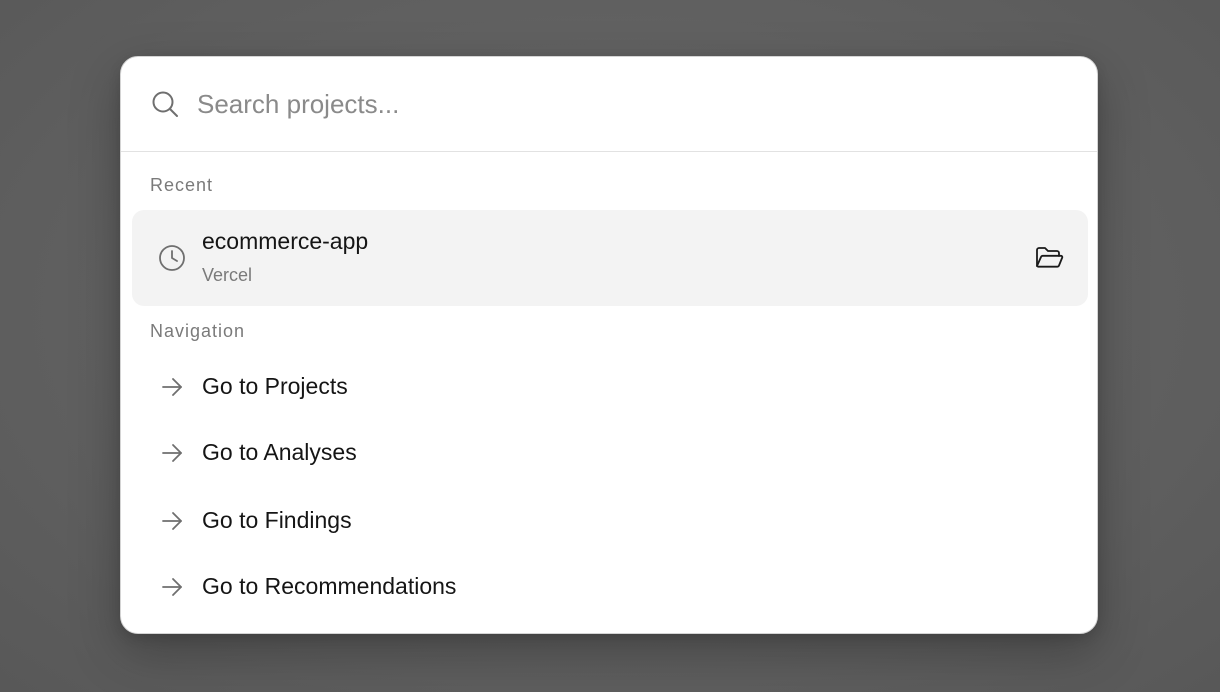 This screenshot has width=1220, height=692. What do you see at coordinates (610, 453) in the screenshot?
I see `nav-item-analyses: Go to Analyses` at bounding box center [610, 453].